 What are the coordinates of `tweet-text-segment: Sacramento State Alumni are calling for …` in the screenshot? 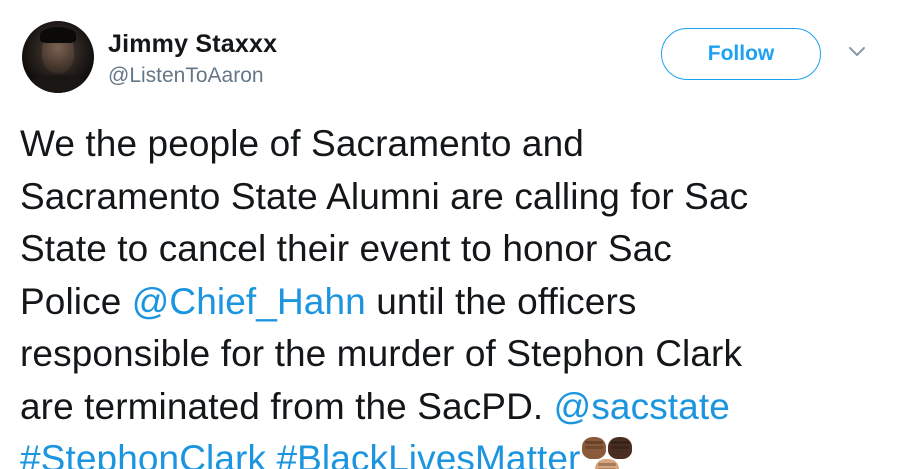 It's located at (384, 196).